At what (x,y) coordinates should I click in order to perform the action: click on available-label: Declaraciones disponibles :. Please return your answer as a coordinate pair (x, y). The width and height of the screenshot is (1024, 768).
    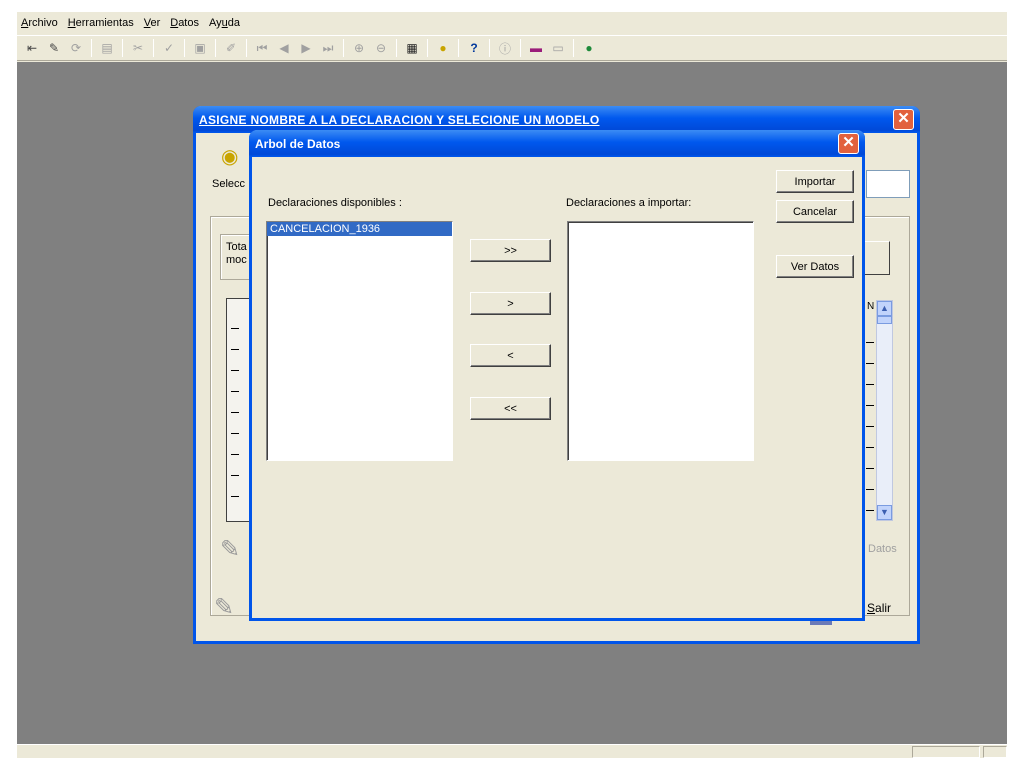
    Looking at the image, I should click on (335, 203).